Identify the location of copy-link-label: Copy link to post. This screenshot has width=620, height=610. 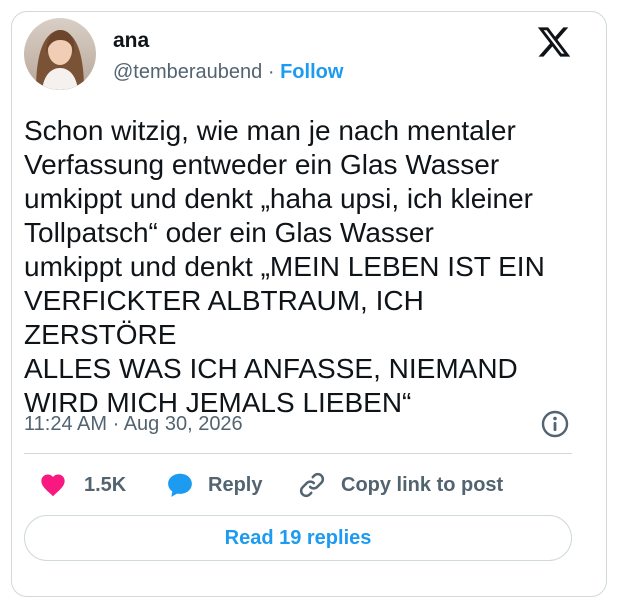
(422, 484).